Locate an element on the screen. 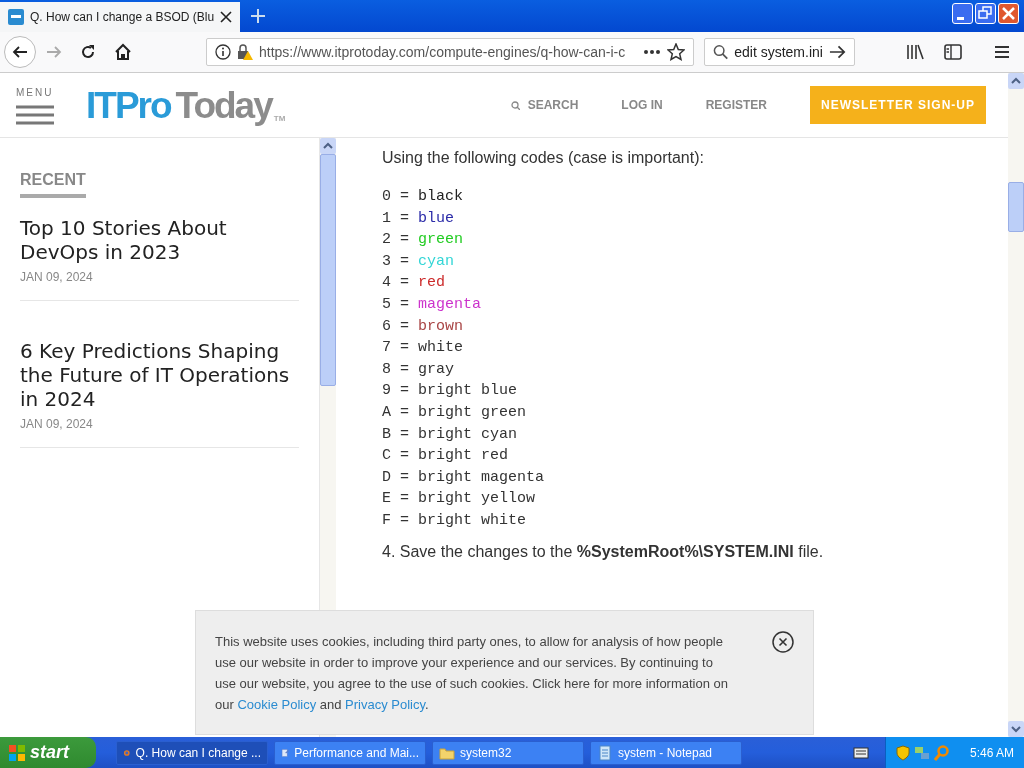  nav-link: REGISTER is located at coordinates (736, 105).